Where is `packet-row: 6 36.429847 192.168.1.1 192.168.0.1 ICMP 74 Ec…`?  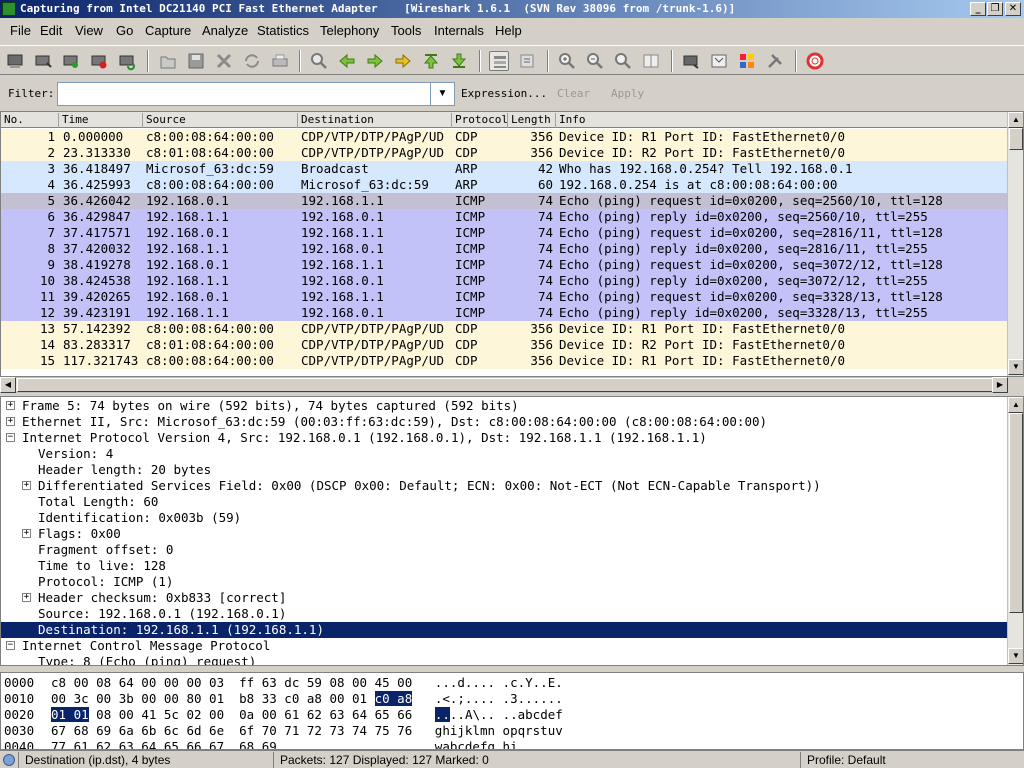 packet-row: 6 36.429847 192.168.1.1 192.168.0.1 ICMP 74 Ec… is located at coordinates (505, 217).